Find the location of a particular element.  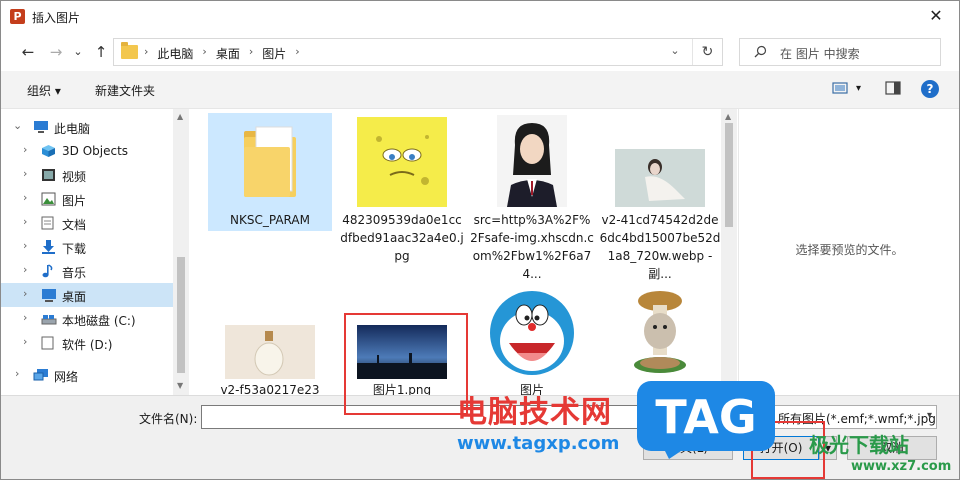

sidebar-item-label: 3D Objects is located at coordinates (95, 151).